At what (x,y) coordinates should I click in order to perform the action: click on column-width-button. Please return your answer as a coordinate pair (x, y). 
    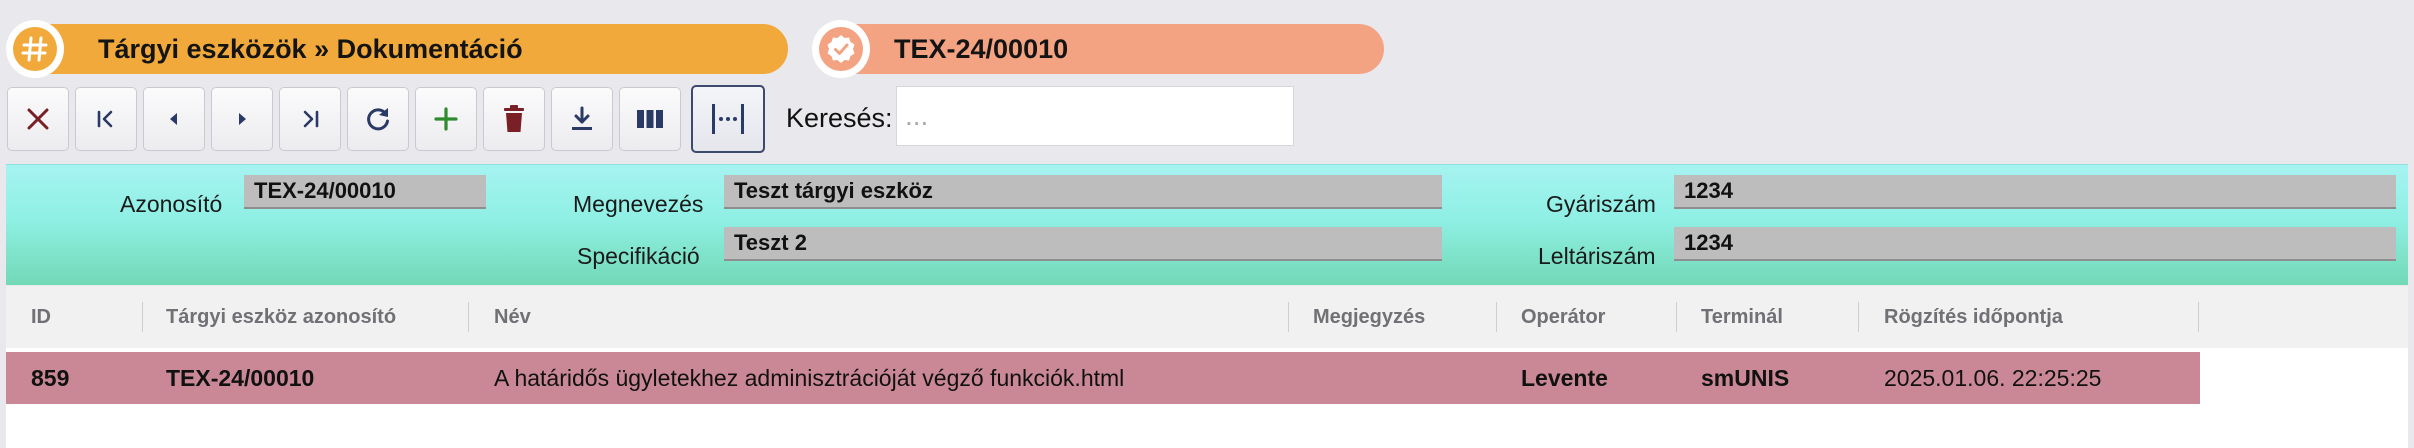
    Looking at the image, I should click on (728, 119).